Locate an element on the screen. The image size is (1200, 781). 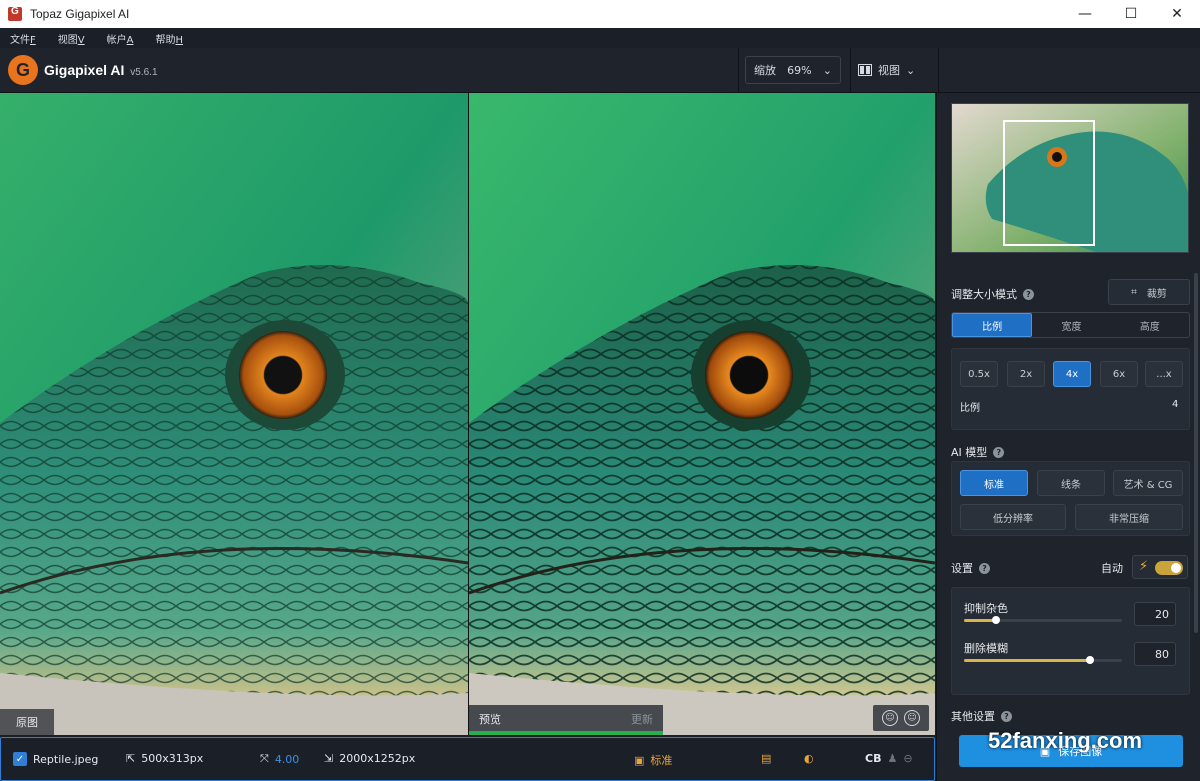
model-lines-button: 线条 is located at coordinates (1071, 483).